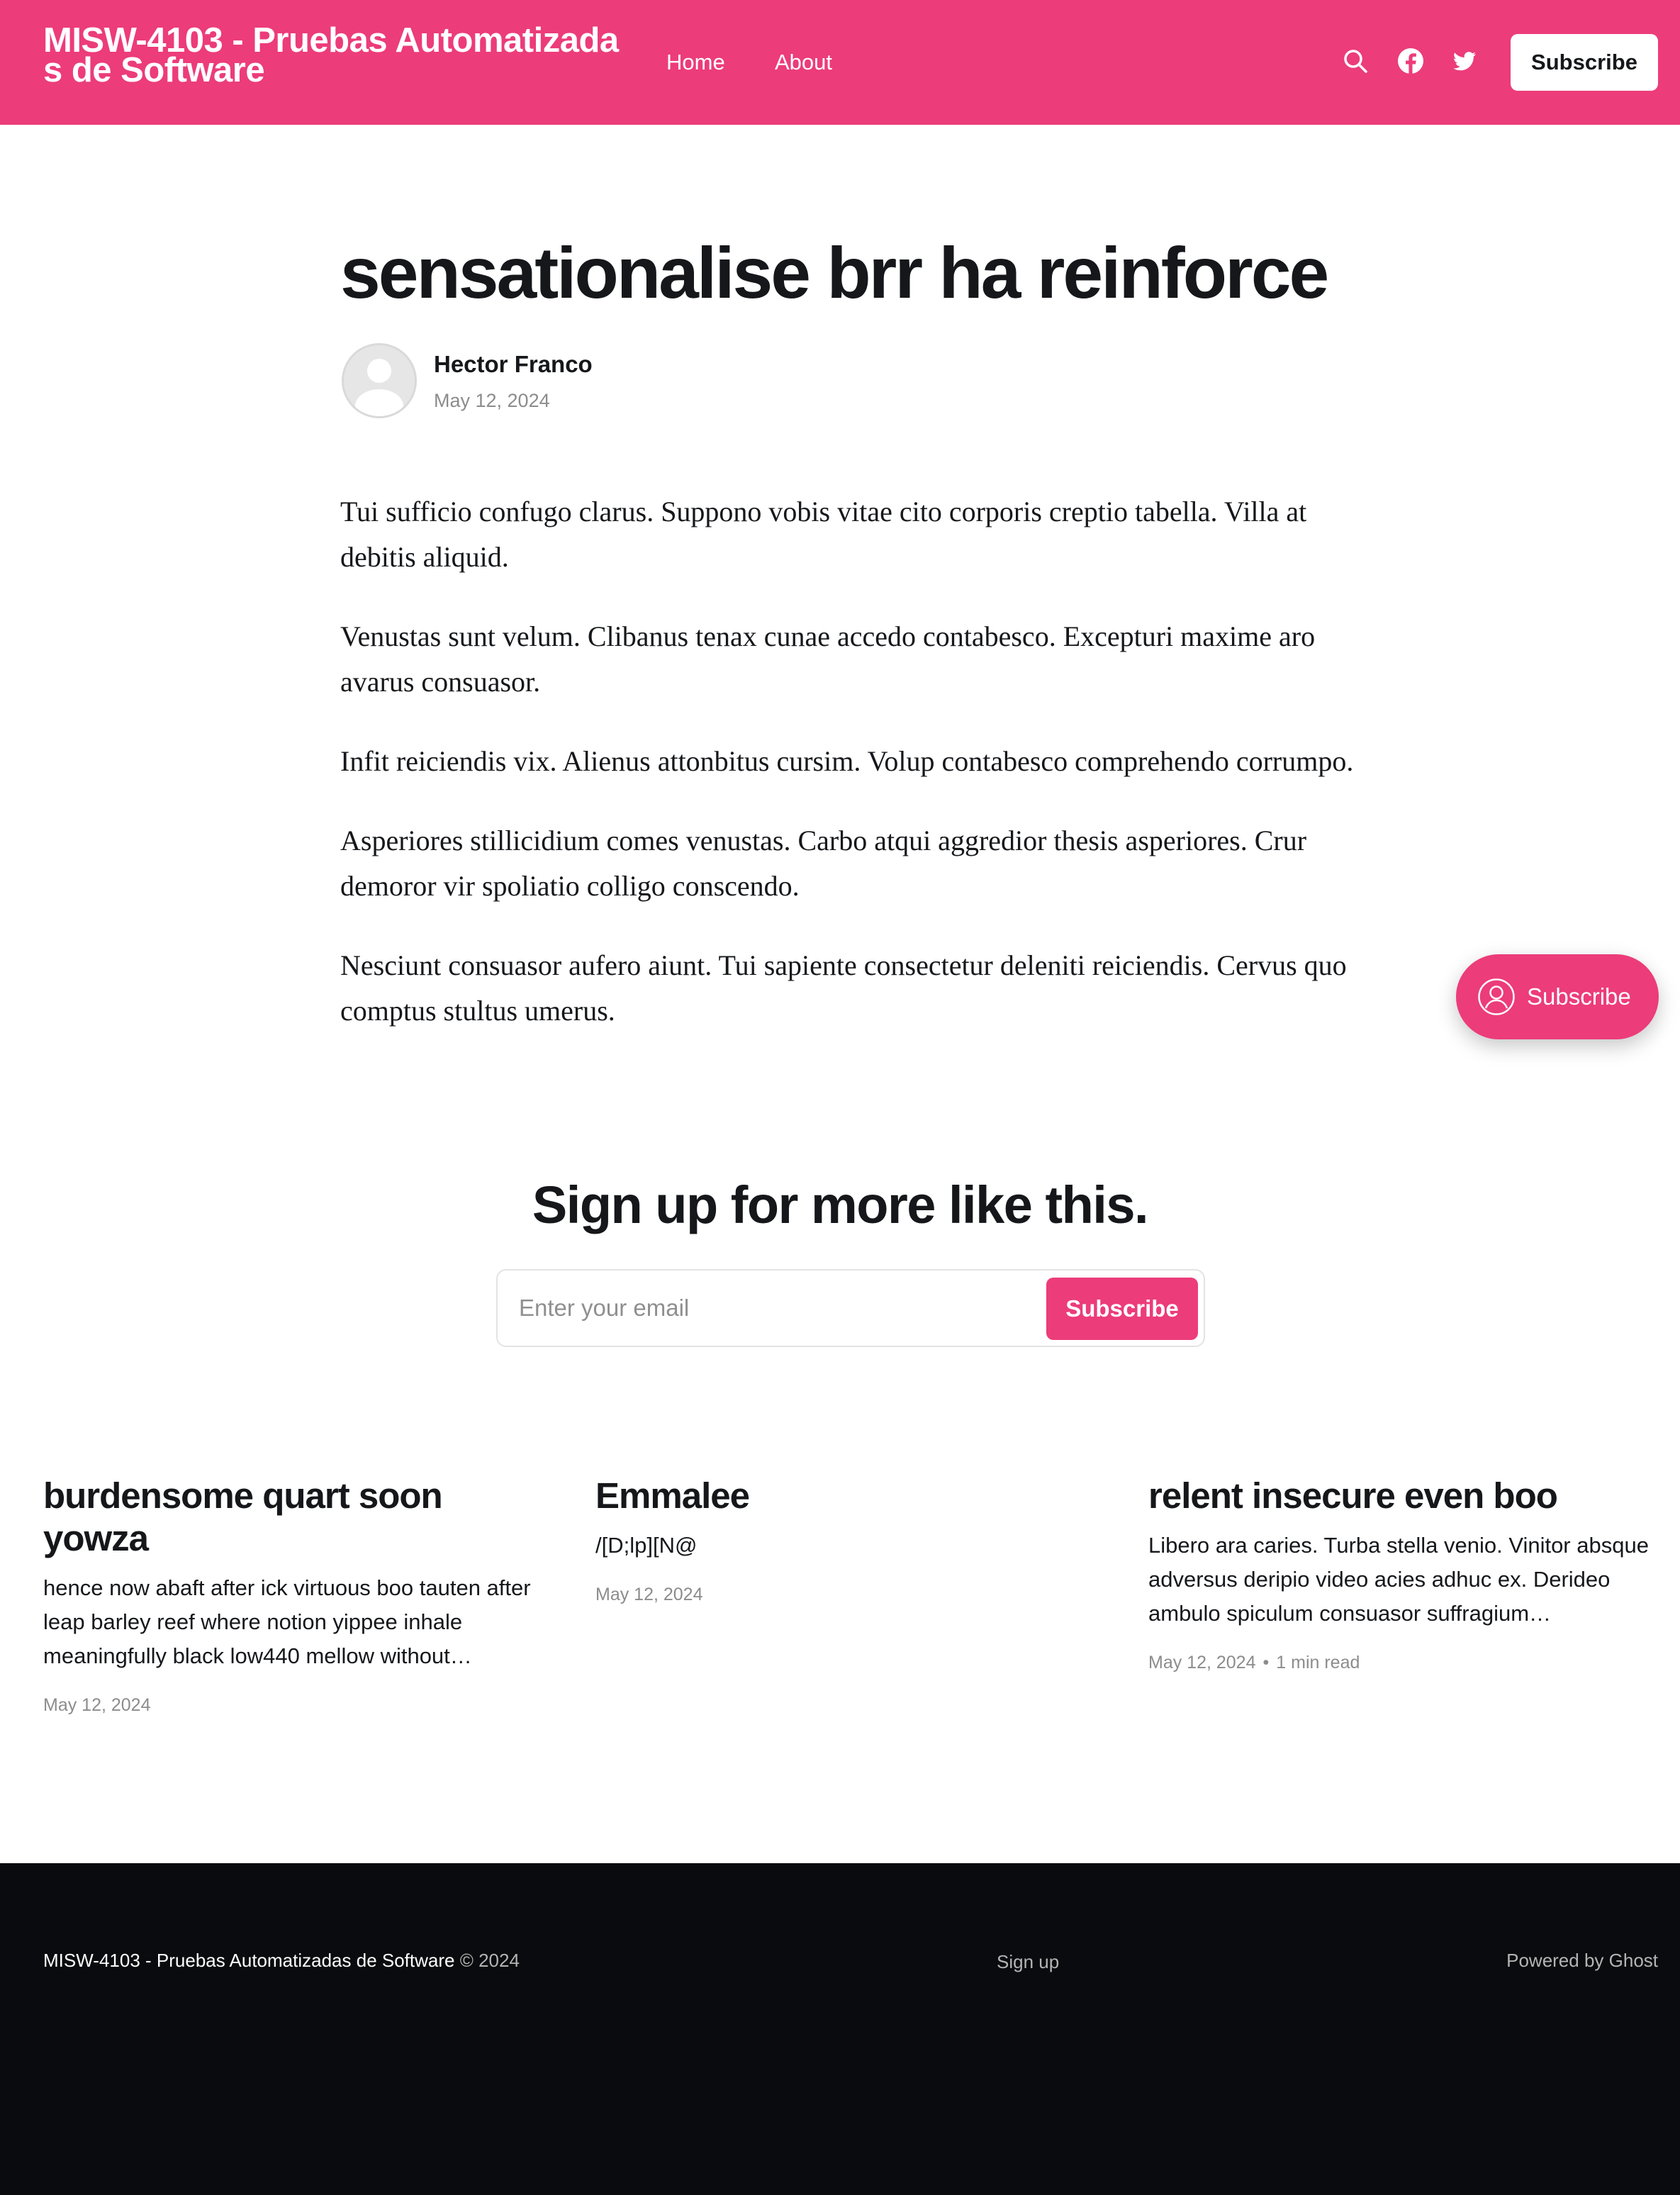  Describe the element at coordinates (1579, 997) in the screenshot. I see `portal-label: Subscribe` at that location.